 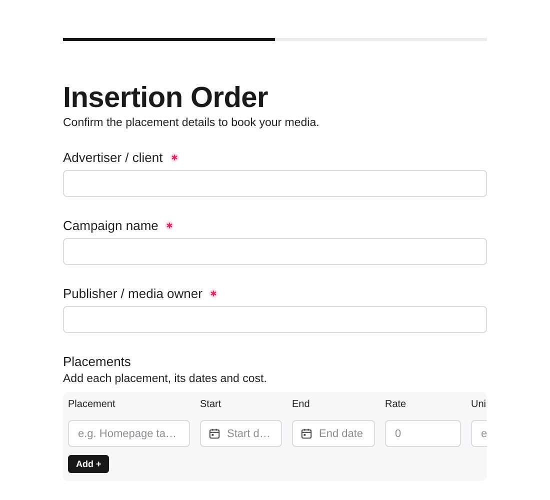 I want to click on add-button: Add +, so click(x=89, y=464).